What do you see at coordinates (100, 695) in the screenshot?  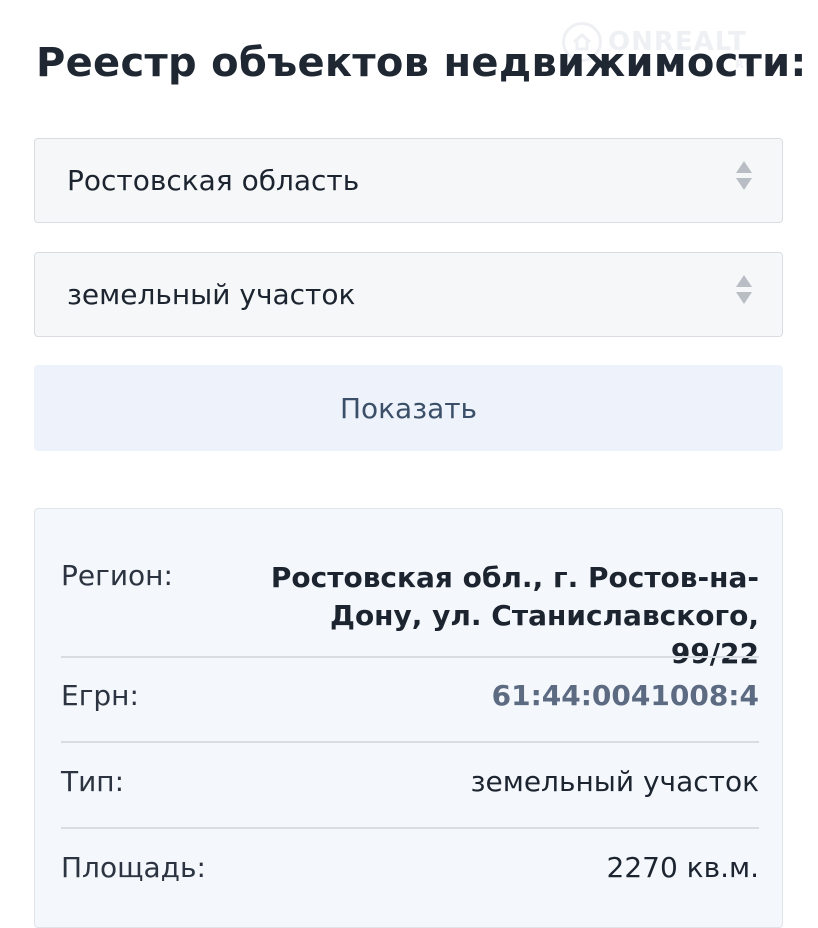 I see `egrn-label: Егрн:` at bounding box center [100, 695].